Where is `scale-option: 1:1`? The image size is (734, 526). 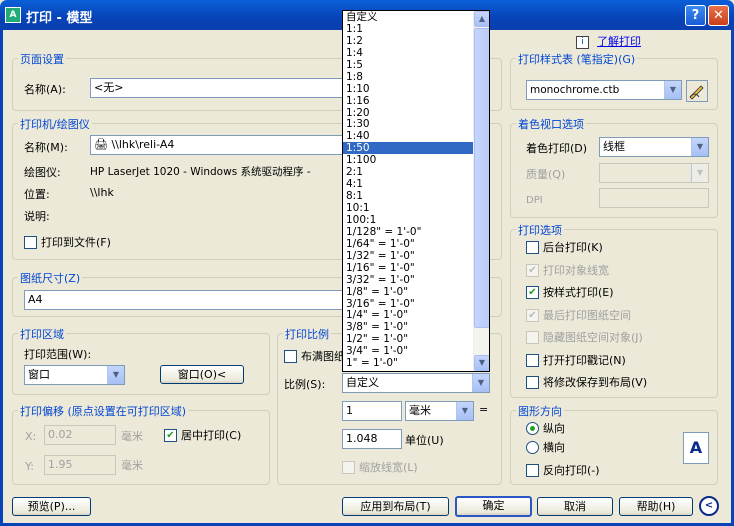 scale-option: 1:1 is located at coordinates (416, 29).